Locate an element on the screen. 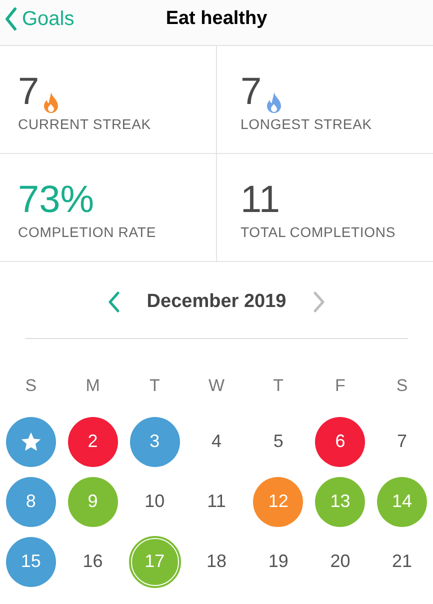 This screenshot has width=433, height=604. calendar-day: 8 is located at coordinates (31, 501).